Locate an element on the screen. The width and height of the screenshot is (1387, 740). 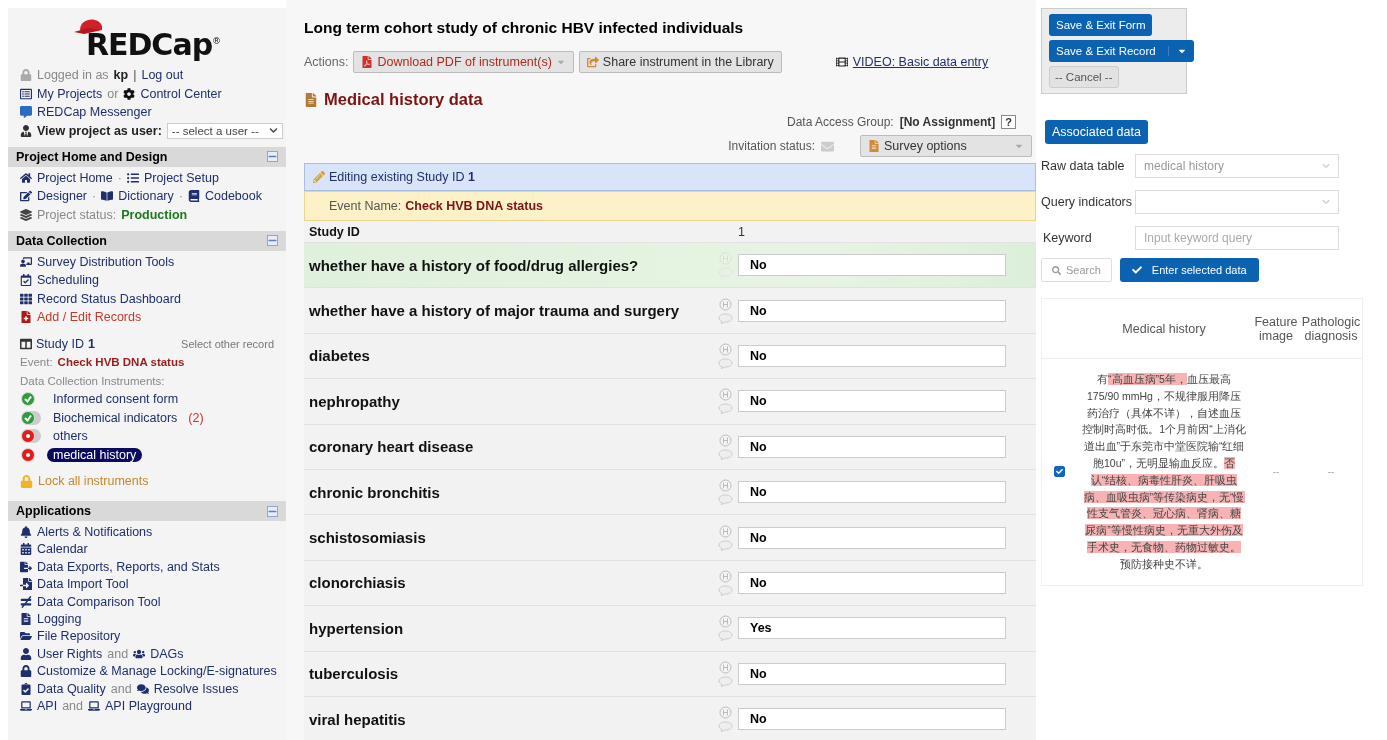
cancel-button: -- Cancel -- is located at coordinates (1084, 77).